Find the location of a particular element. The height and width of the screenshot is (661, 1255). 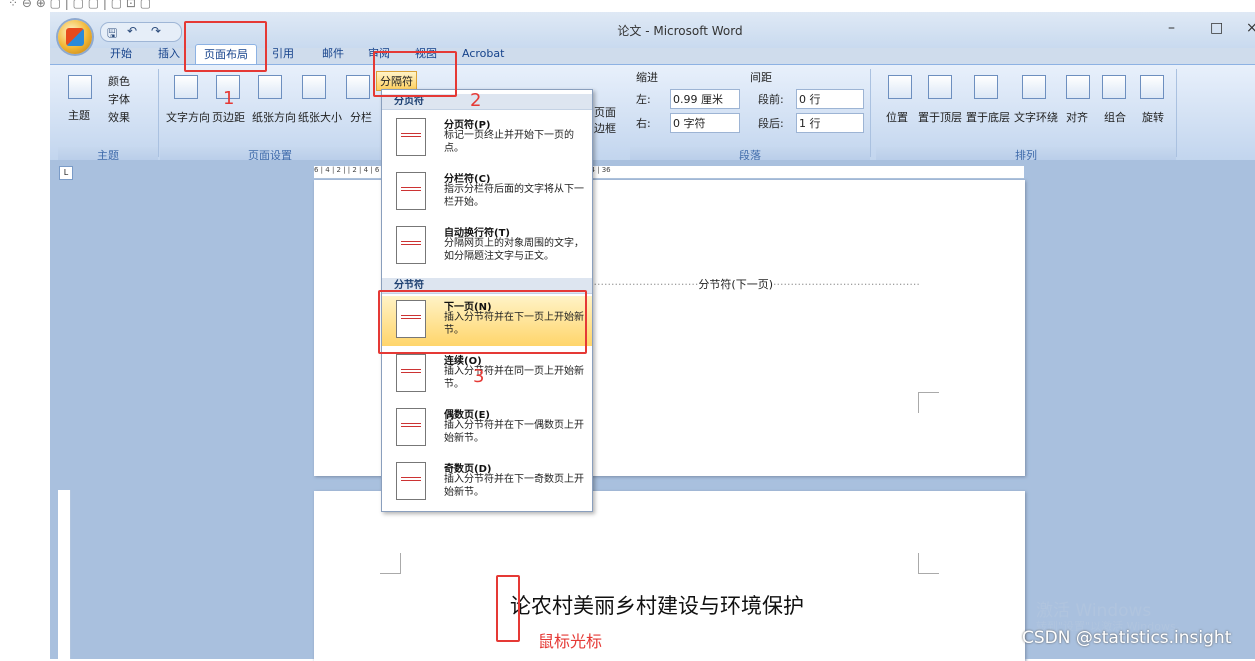

tab-references: 引用 is located at coordinates (283, 54).